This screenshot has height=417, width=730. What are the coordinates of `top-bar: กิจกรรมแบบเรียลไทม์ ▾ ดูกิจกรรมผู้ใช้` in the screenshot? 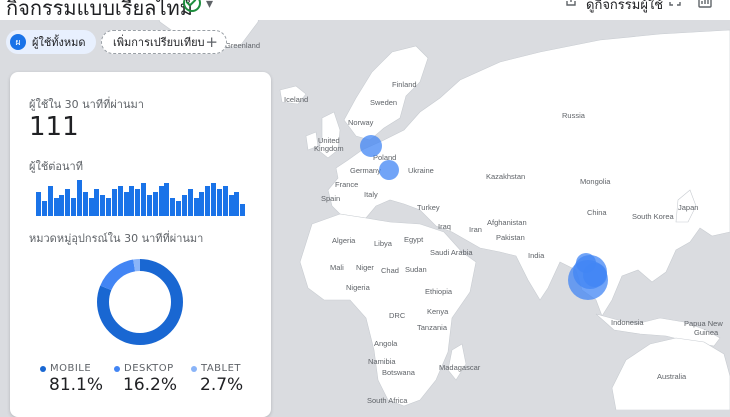 It's located at (365, 10).